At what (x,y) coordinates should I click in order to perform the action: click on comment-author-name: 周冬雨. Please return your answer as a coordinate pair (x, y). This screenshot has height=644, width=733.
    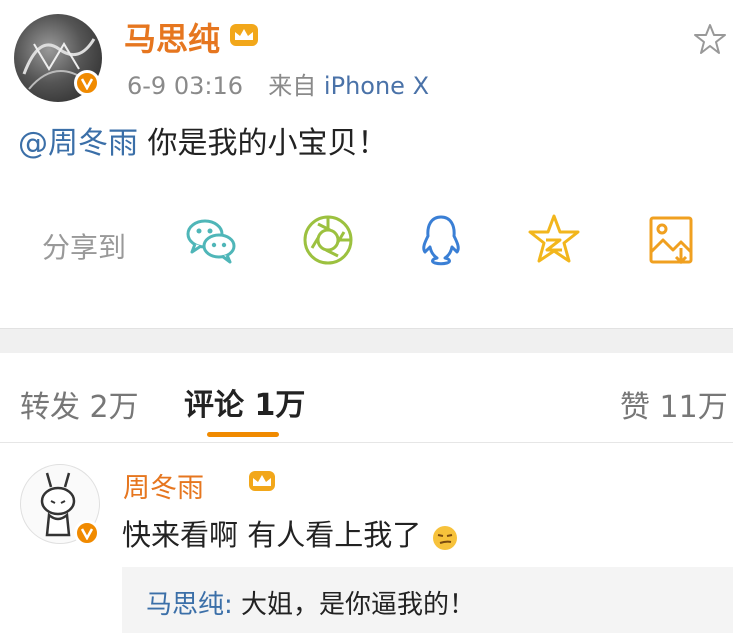
    Looking at the image, I should click on (163, 485).